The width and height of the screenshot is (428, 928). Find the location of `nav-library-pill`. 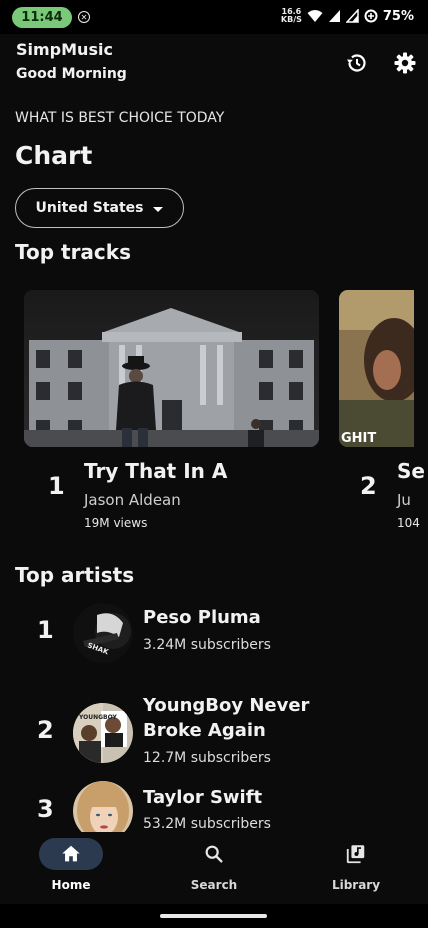

nav-library-pill is located at coordinates (356, 854).